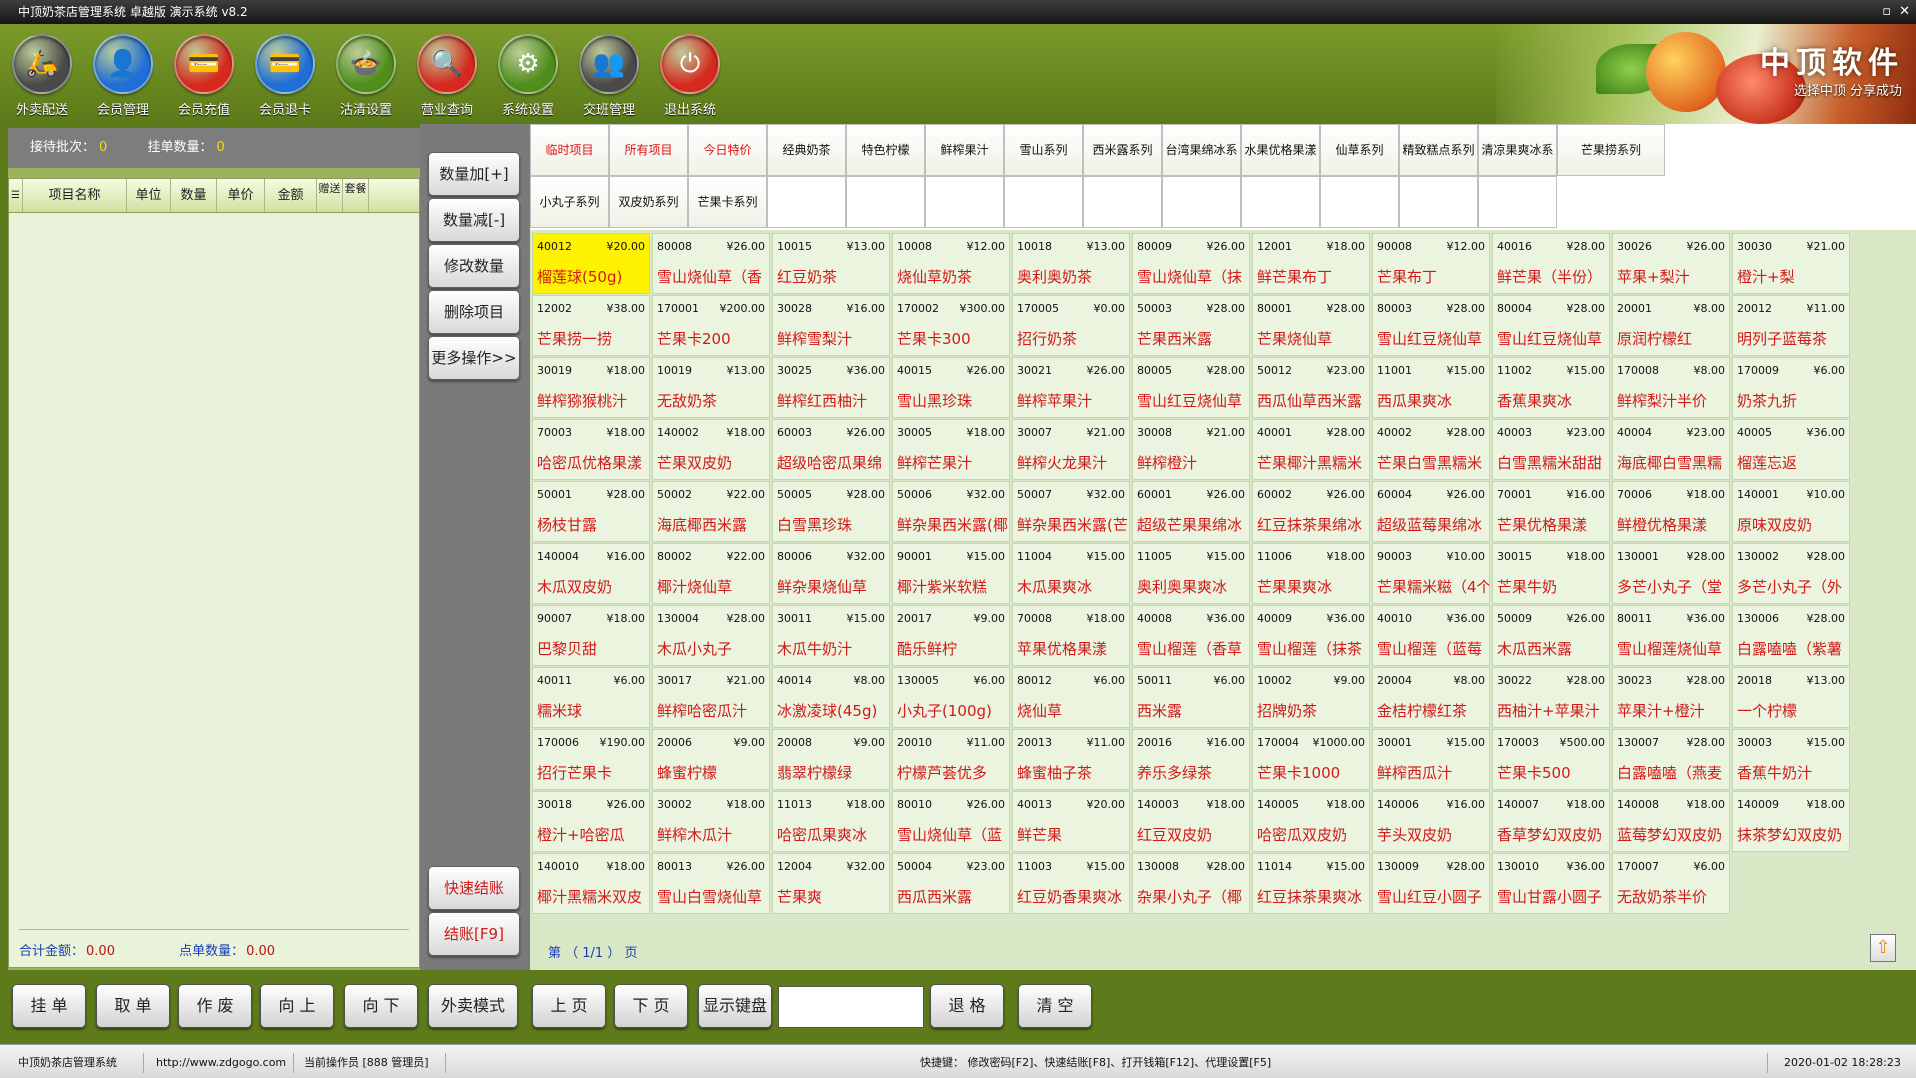  What do you see at coordinates (1191, 759) in the screenshot?
I see `menu-item: 20016 ¥16.00 养乐多绿茶` at bounding box center [1191, 759].